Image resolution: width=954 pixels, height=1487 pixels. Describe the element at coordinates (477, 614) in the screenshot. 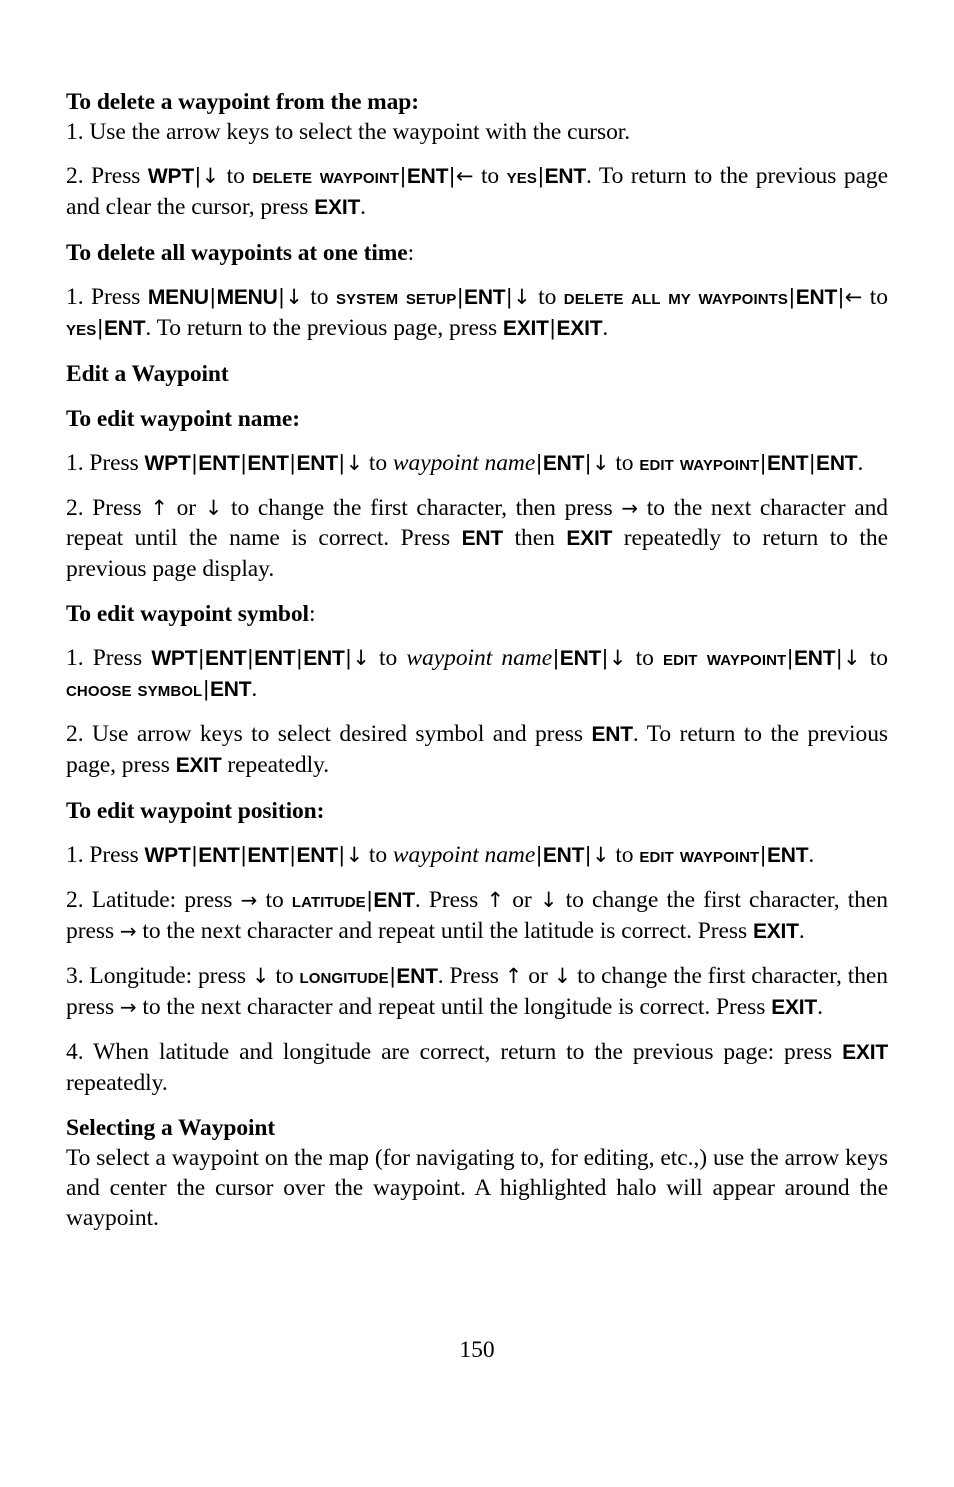

I see `heading-edit-waypoint-symbol: To edit waypoint symbol:` at that location.